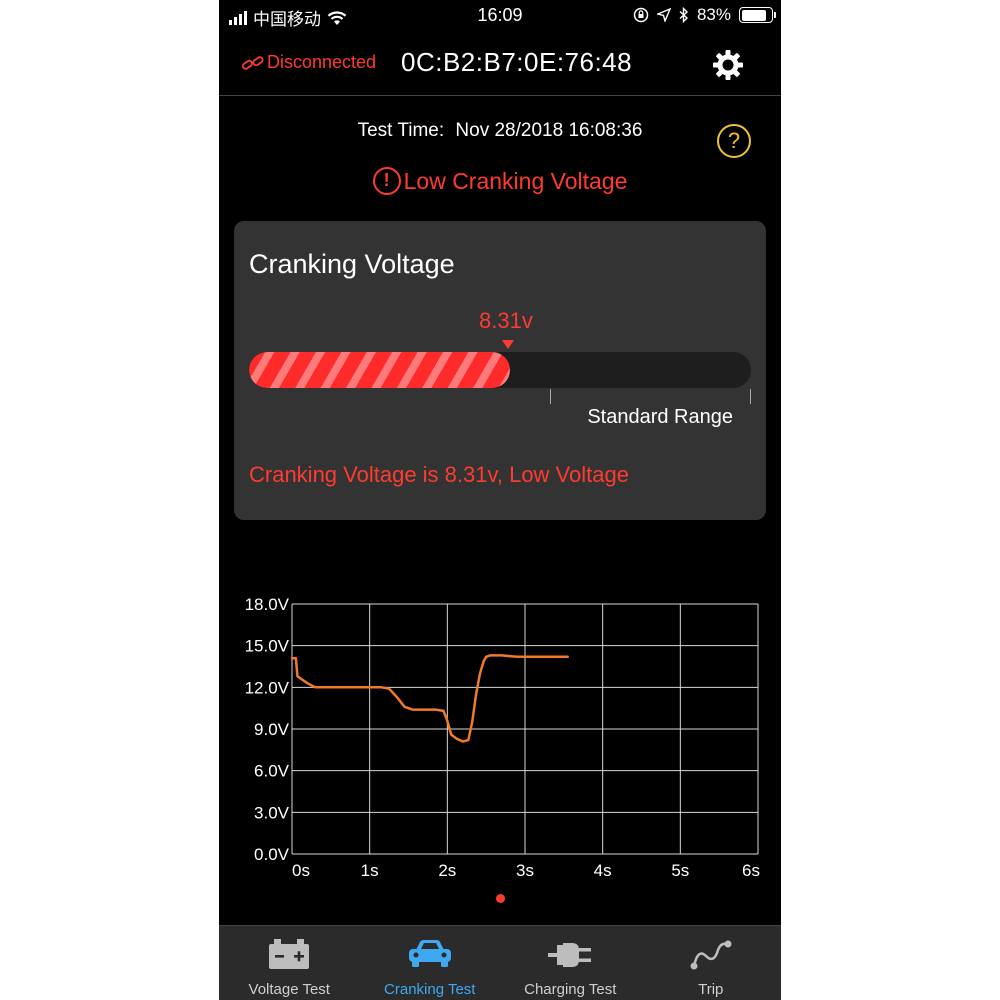  I want to click on chart-x-tick-label: 5s, so click(680, 870).